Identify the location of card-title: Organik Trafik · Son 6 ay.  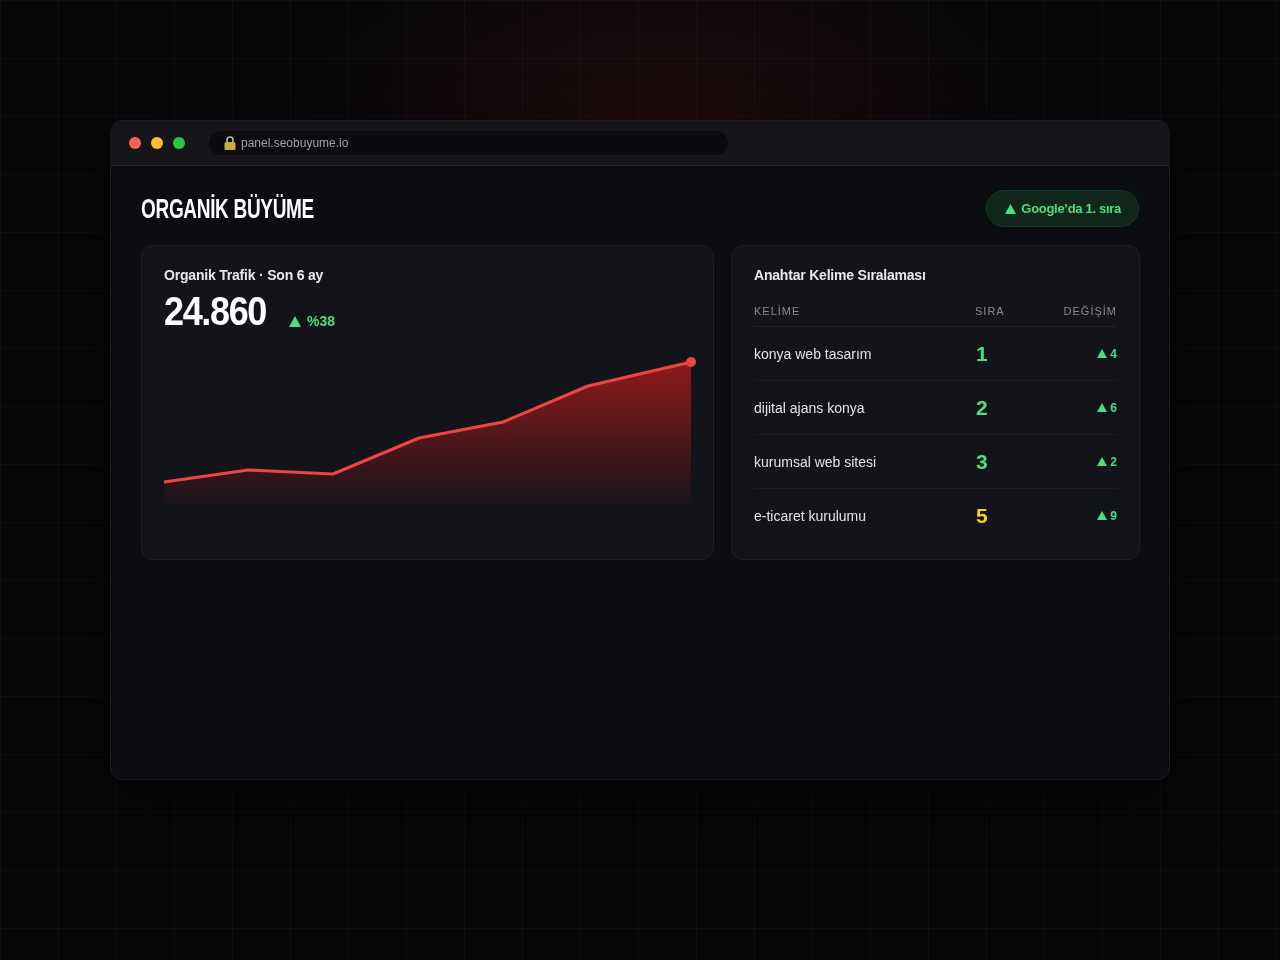
(244, 275).